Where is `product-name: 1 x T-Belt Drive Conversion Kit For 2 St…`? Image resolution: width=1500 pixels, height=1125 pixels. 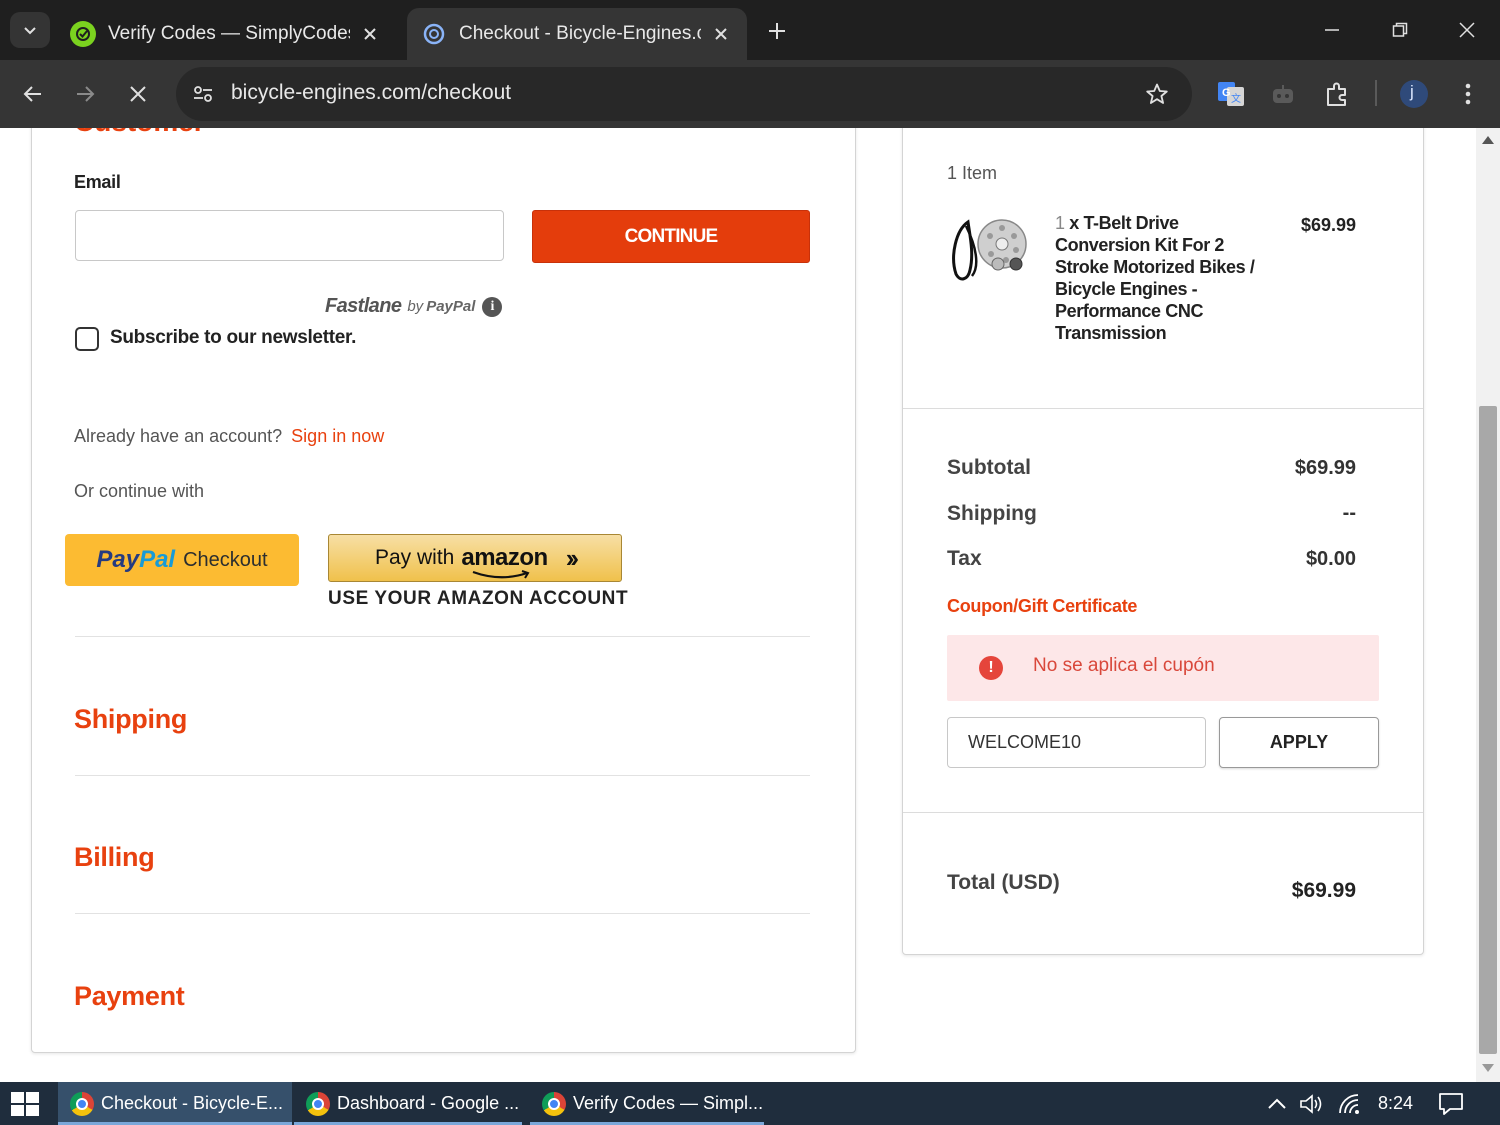 product-name: 1 x T-Belt Drive Conversion Kit For 2 St… is located at coordinates (1160, 278).